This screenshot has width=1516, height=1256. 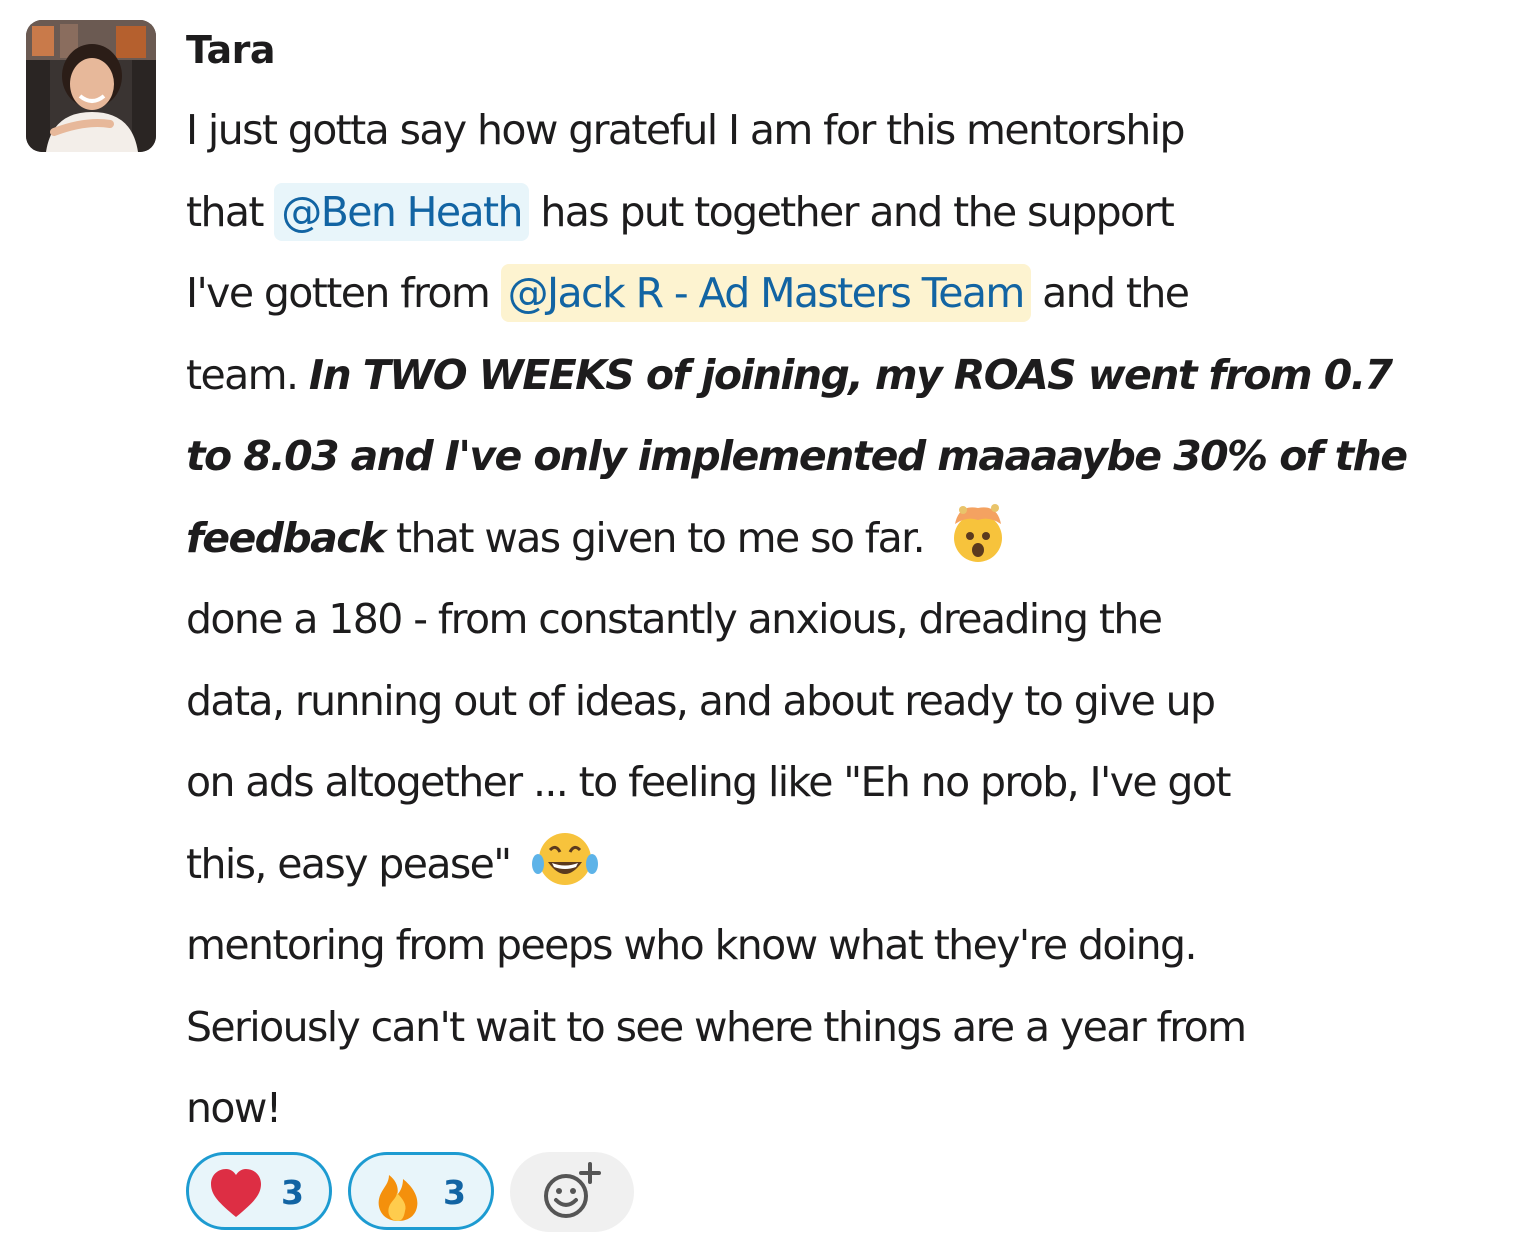 I want to click on message-line: this, easy pease", so click(x=849, y=865).